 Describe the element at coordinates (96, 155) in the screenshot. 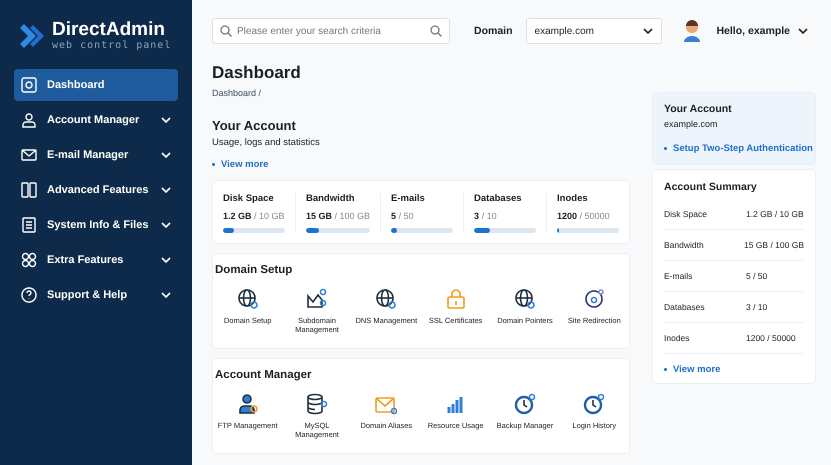

I see `sidebar-item: E-mail Manager` at that location.